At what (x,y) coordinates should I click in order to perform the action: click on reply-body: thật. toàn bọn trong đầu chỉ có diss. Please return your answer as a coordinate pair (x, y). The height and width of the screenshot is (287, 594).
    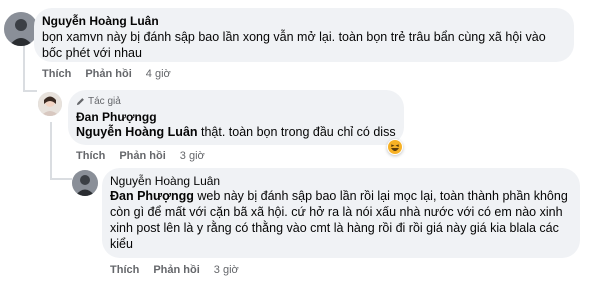
    Looking at the image, I should click on (296, 132).